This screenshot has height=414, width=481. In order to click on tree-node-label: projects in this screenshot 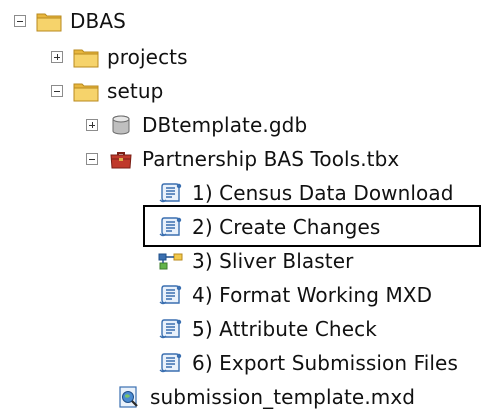, I will do `click(147, 57)`.